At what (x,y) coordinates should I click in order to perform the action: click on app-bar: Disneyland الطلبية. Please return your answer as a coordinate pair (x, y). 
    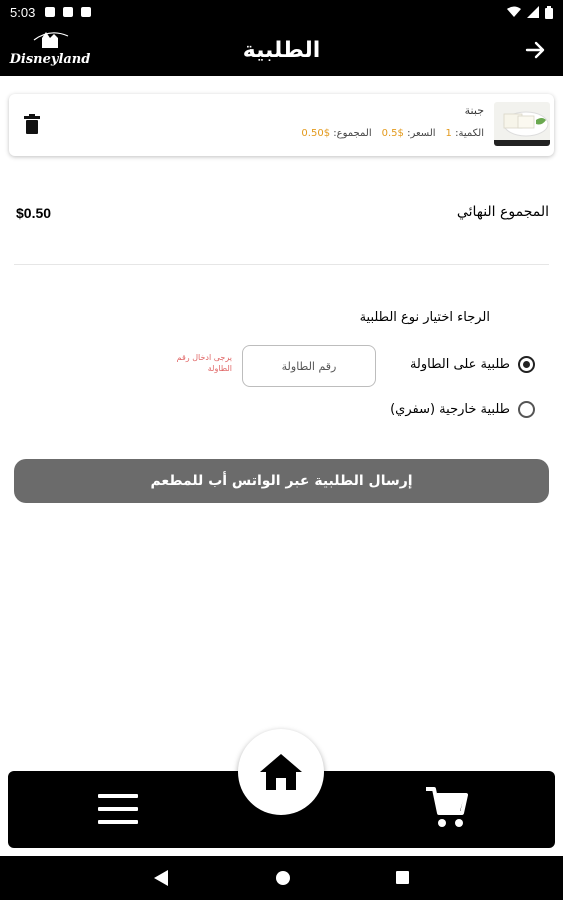
    Looking at the image, I should click on (281, 50).